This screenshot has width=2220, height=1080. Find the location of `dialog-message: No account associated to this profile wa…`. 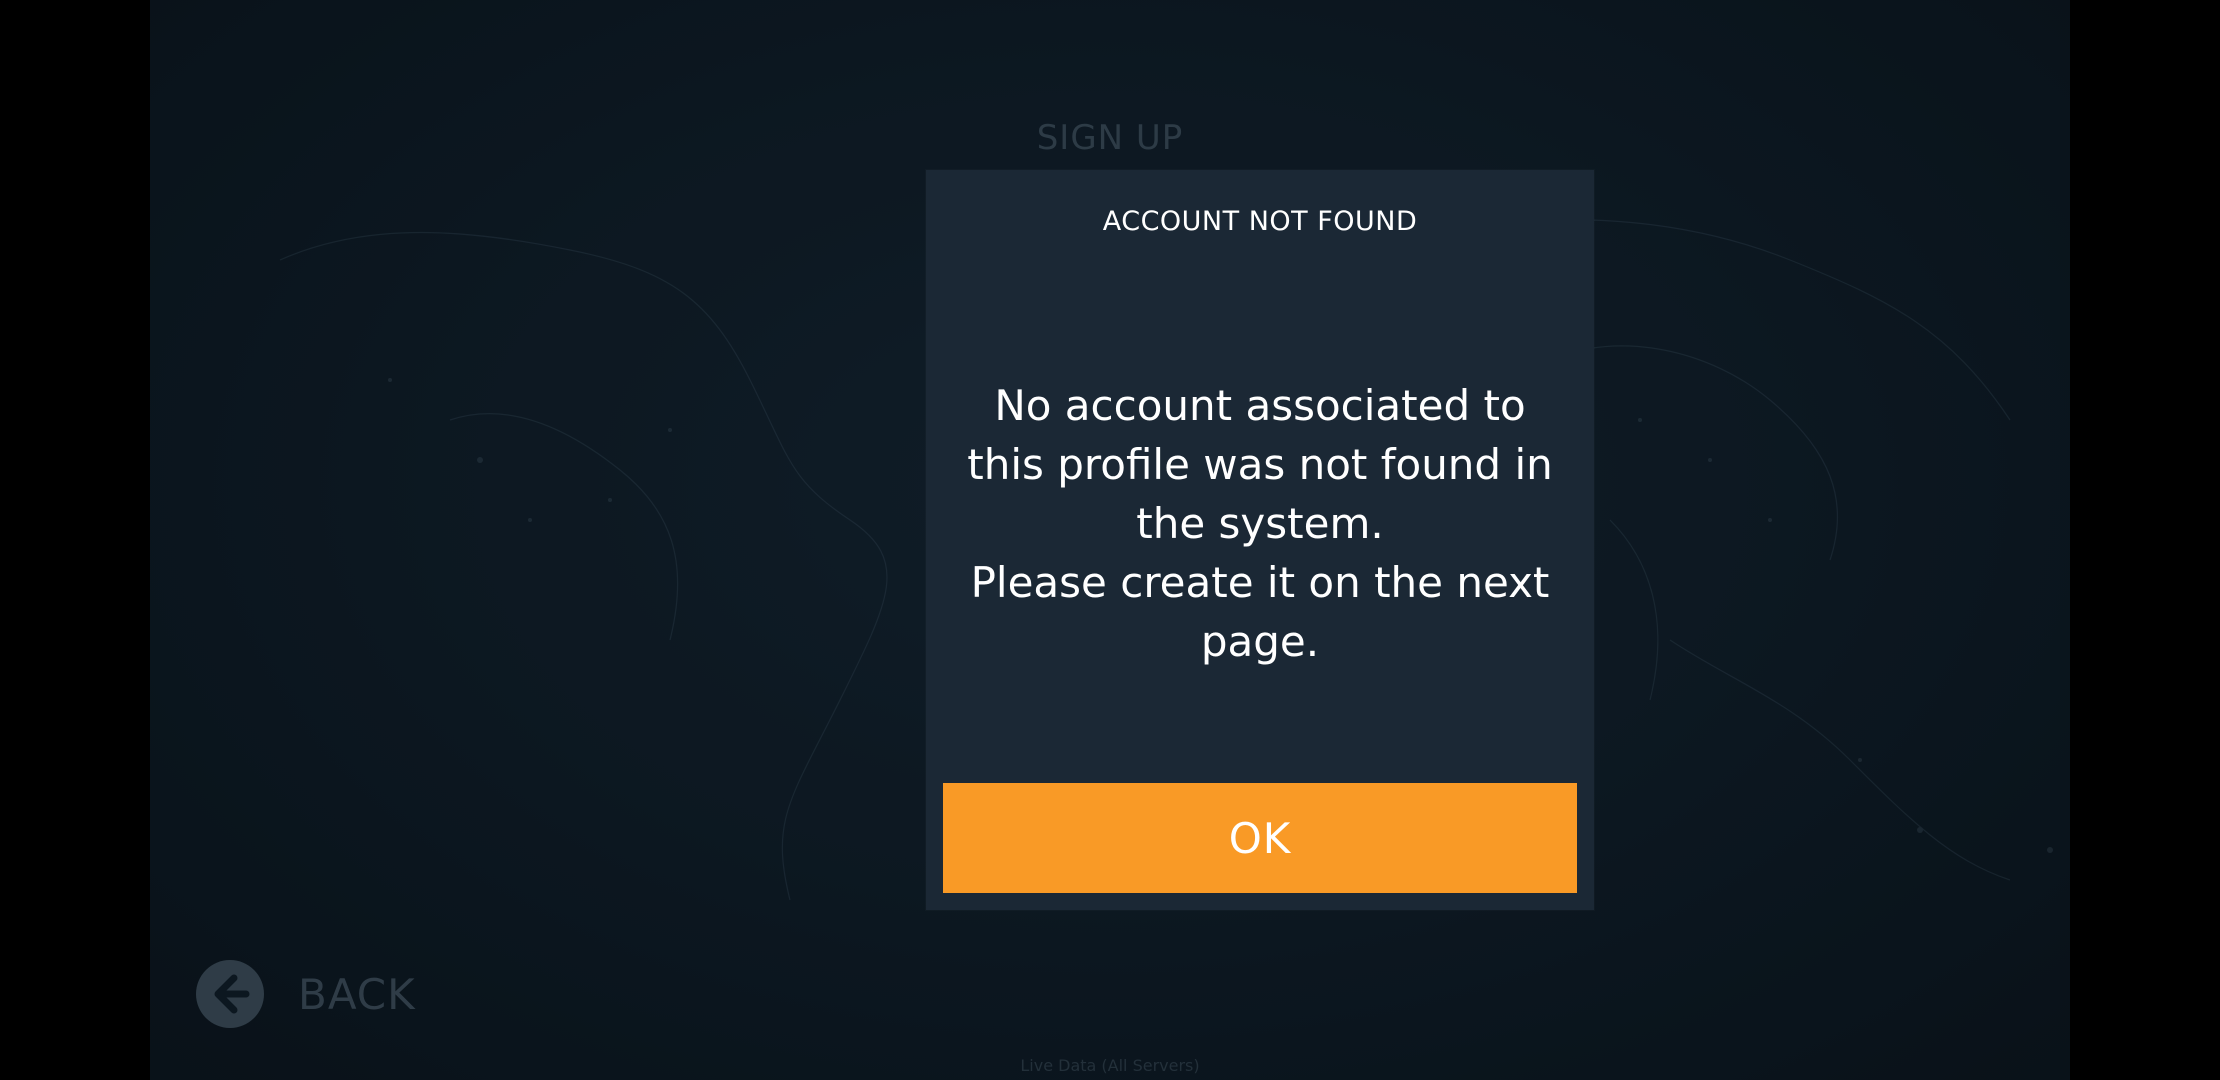

dialog-message: No account associated to this profile wa… is located at coordinates (1260, 523).